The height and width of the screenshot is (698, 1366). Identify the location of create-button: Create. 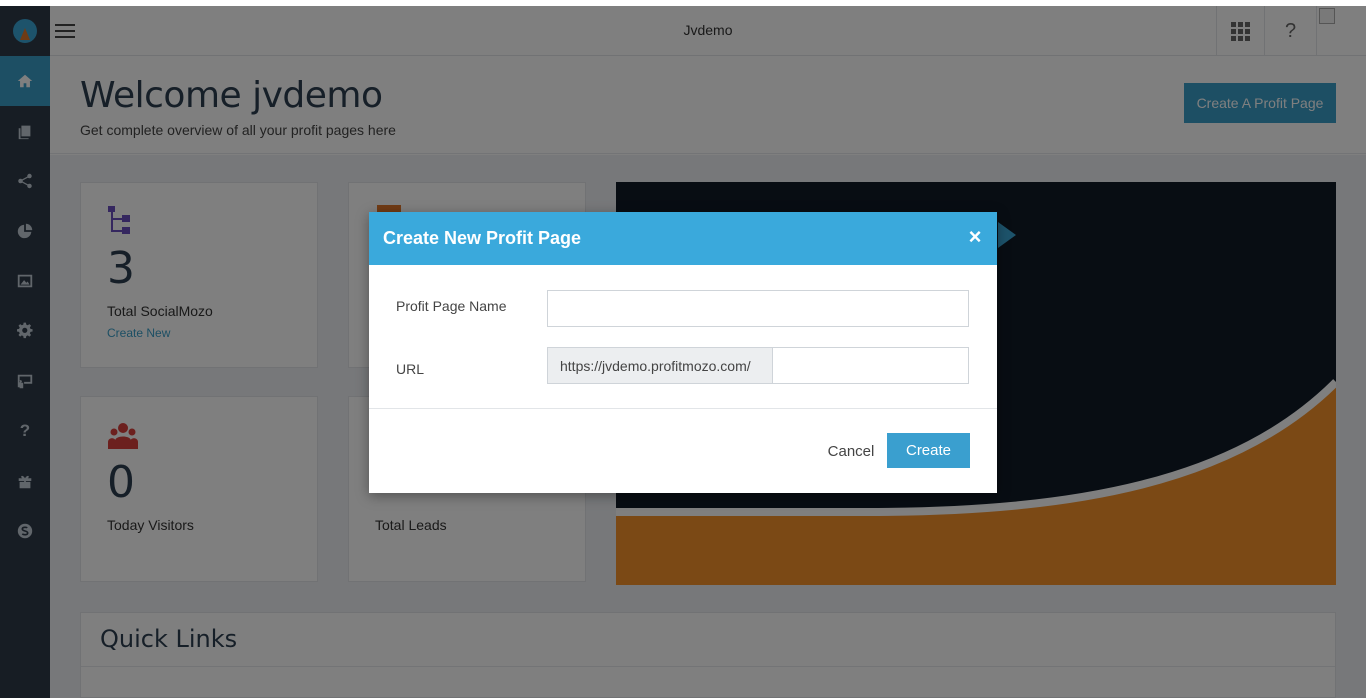
(928, 450).